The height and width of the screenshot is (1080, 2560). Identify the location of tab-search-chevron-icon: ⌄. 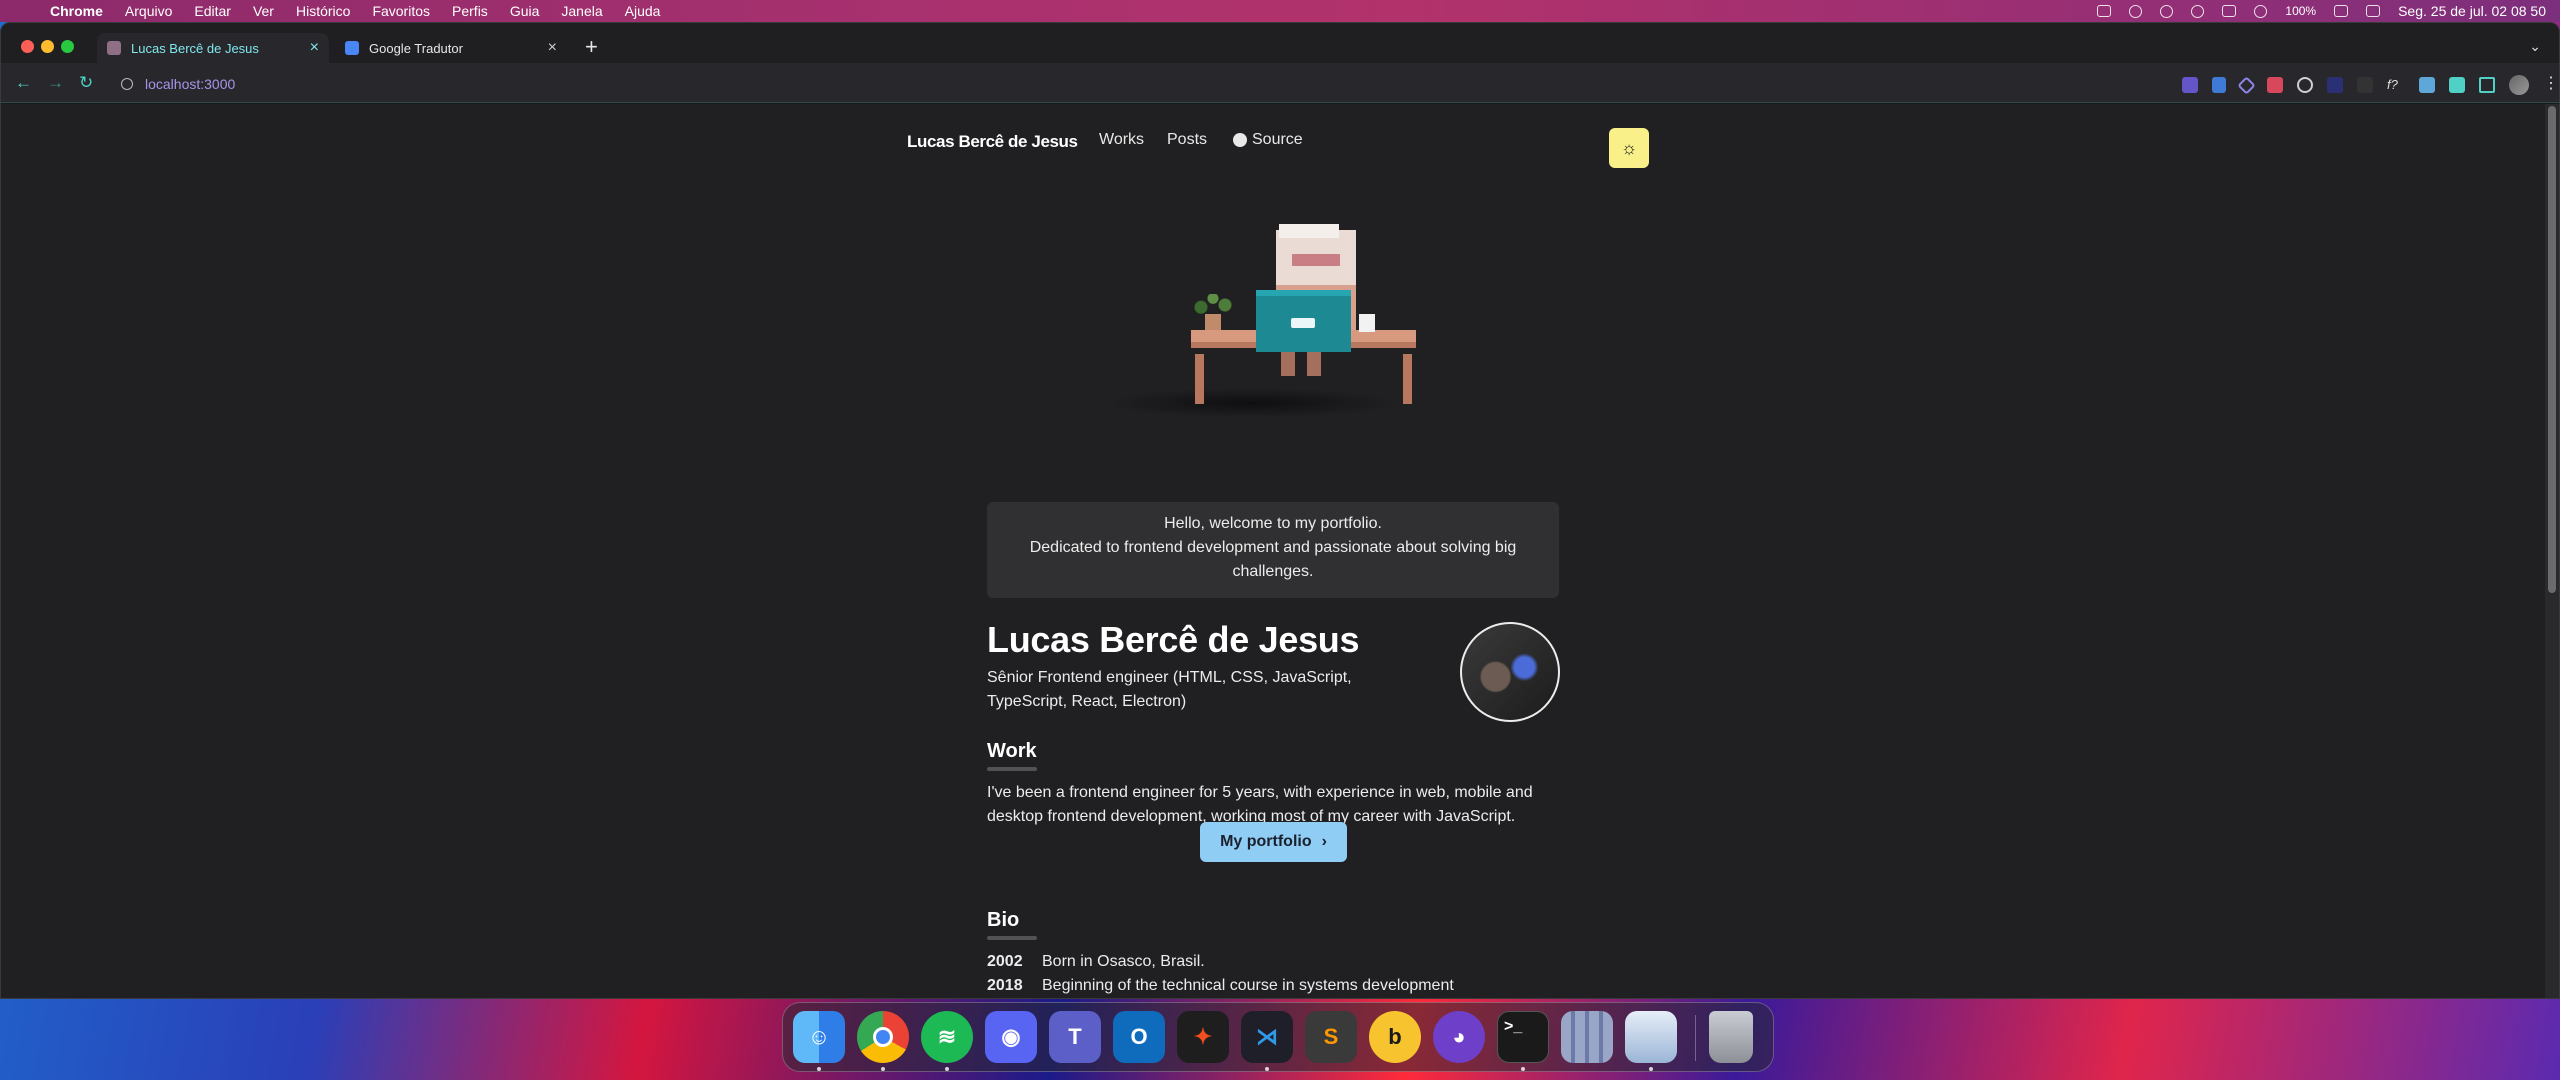
(2535, 46).